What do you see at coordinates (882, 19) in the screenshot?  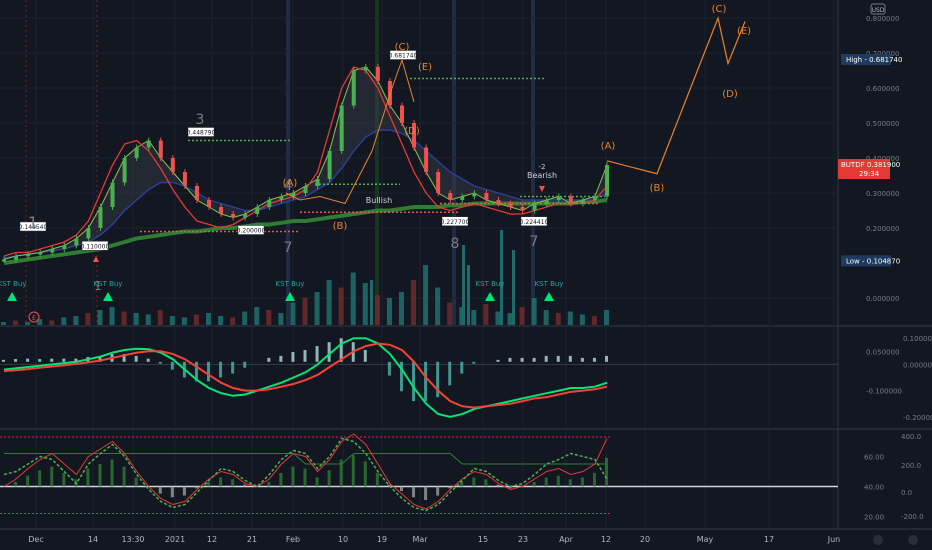 I see `y-tick-label: 0.800000` at bounding box center [882, 19].